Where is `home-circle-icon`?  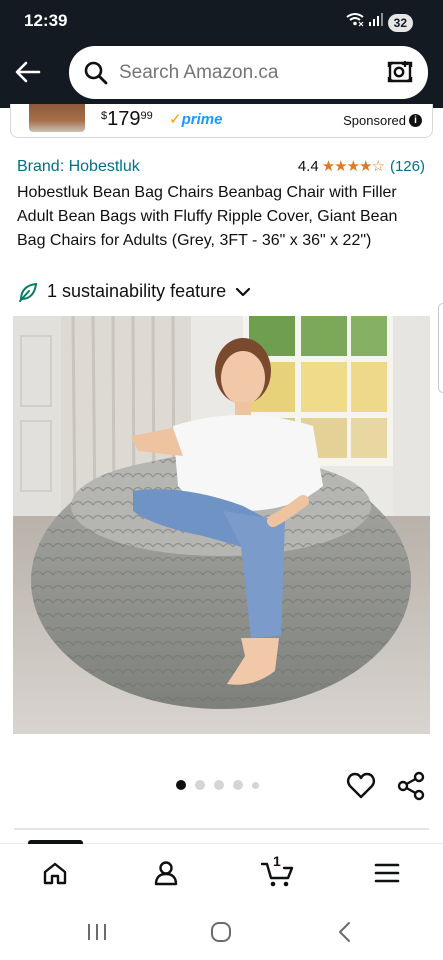
home-circle-icon is located at coordinates (221, 932).